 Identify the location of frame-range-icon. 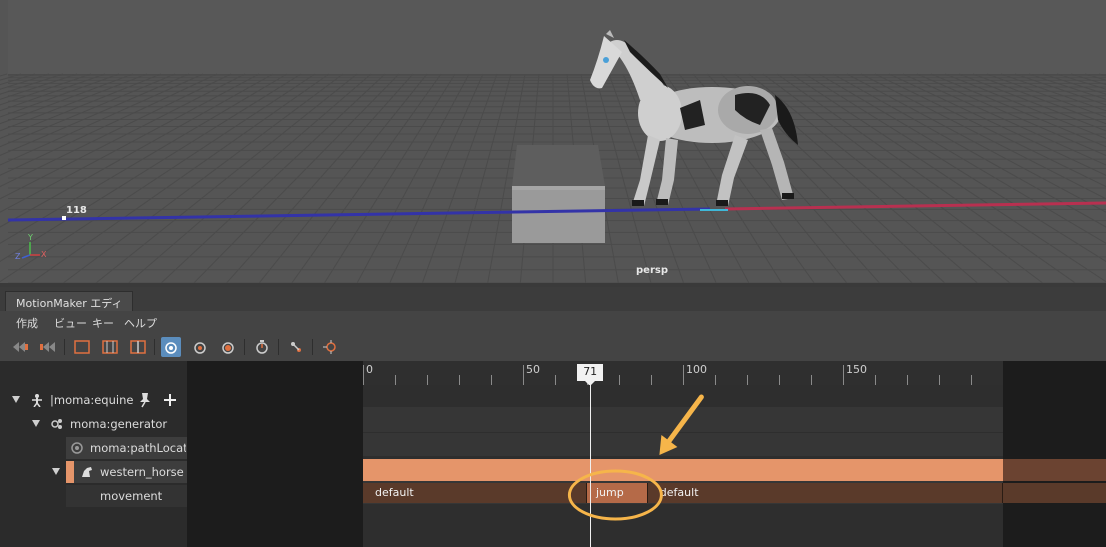
(82, 347).